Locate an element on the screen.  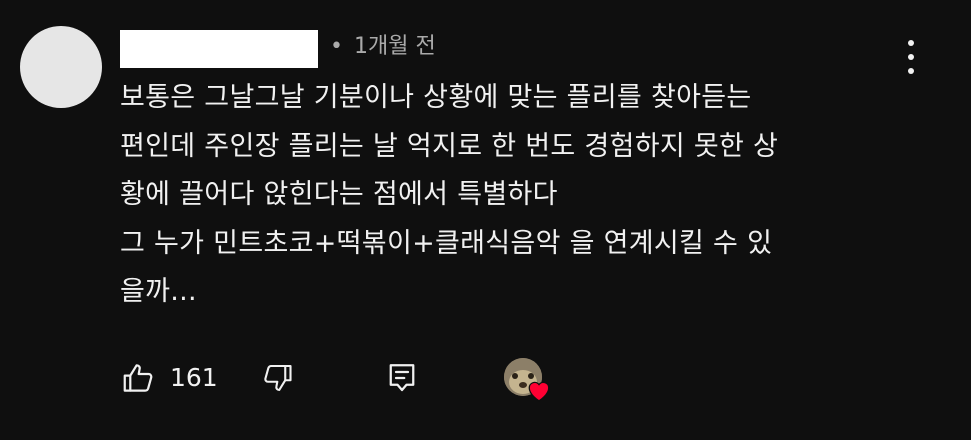
heart-icon is located at coordinates (539, 392).